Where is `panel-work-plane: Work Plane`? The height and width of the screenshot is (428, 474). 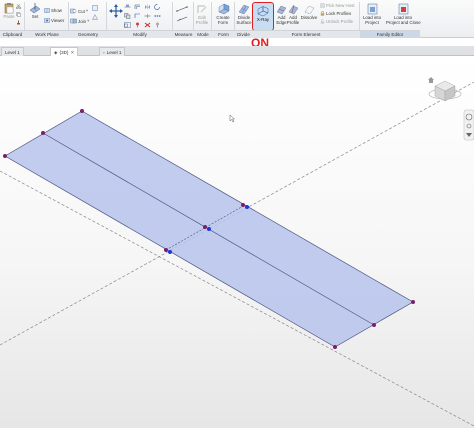
panel-work-plane: Work Plane is located at coordinates (47, 34).